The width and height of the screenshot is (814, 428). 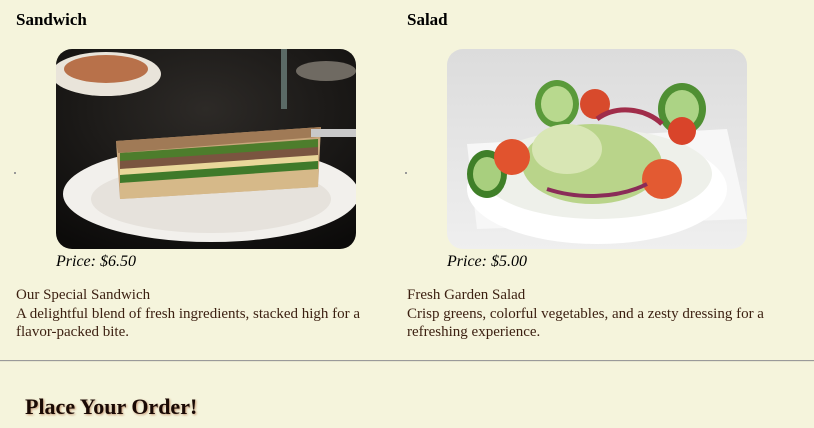 I want to click on item-name: Fresh Garden Salad, so click(x=466, y=295).